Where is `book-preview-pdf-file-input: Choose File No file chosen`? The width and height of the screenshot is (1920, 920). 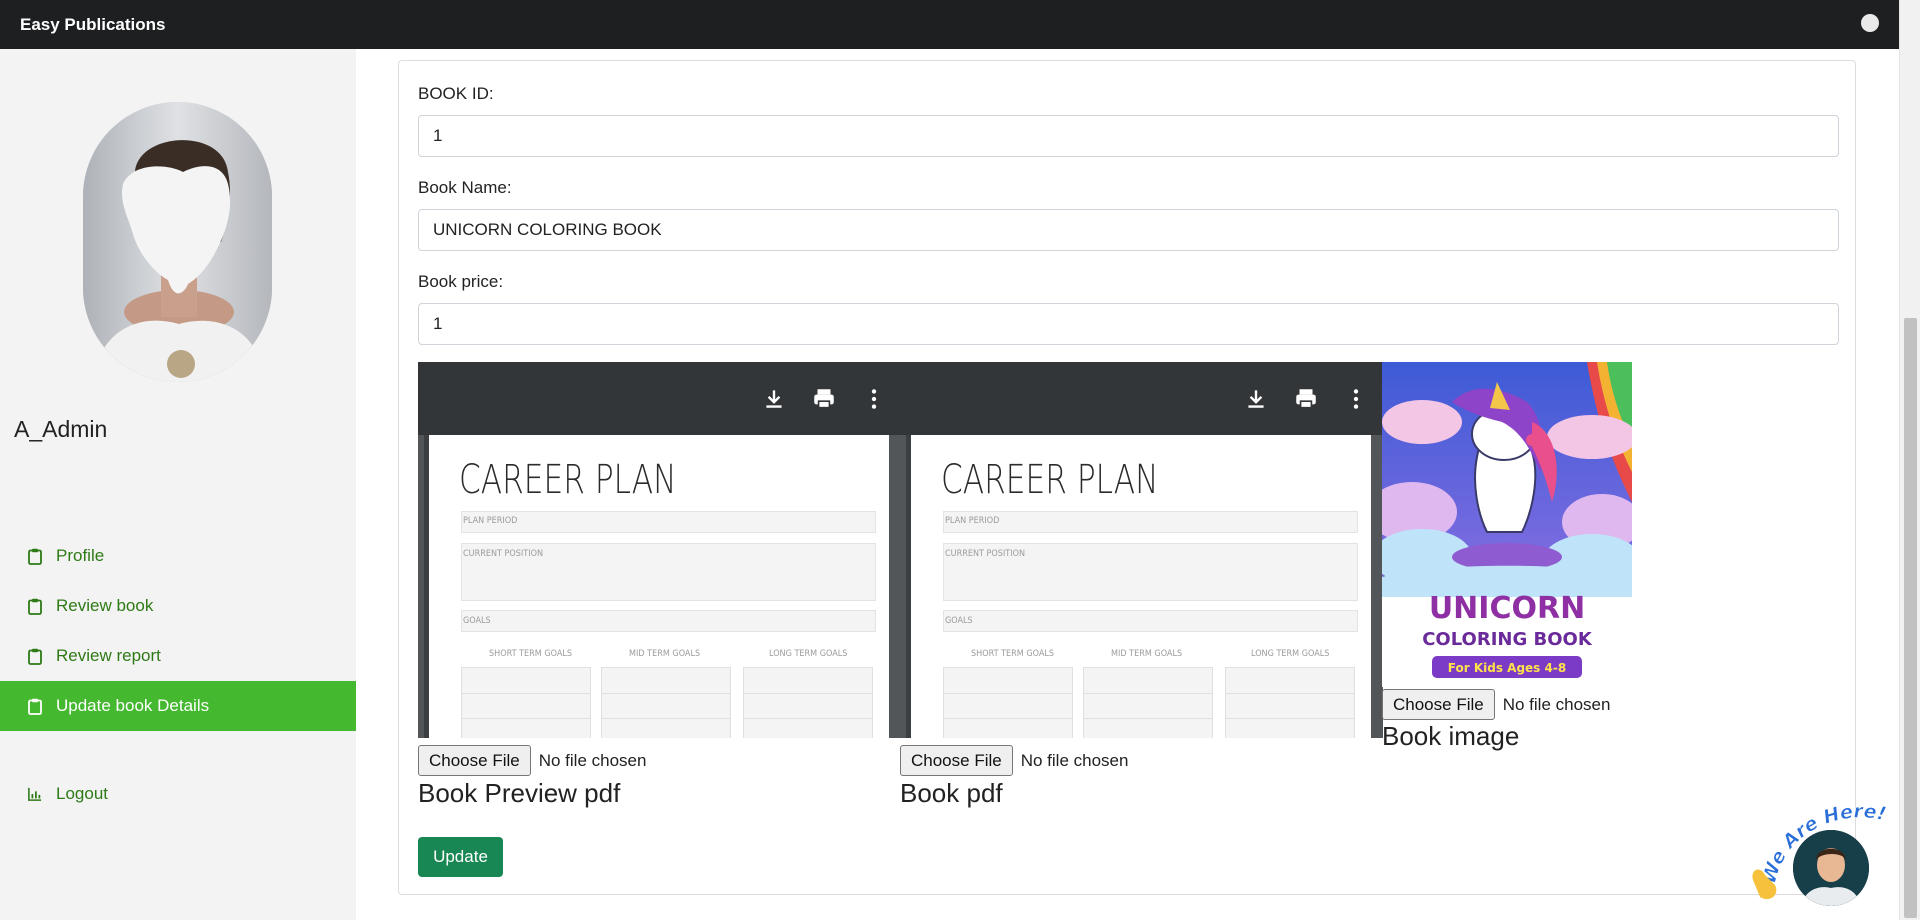 book-preview-pdf-file-input: Choose File No file chosen is located at coordinates (532, 760).